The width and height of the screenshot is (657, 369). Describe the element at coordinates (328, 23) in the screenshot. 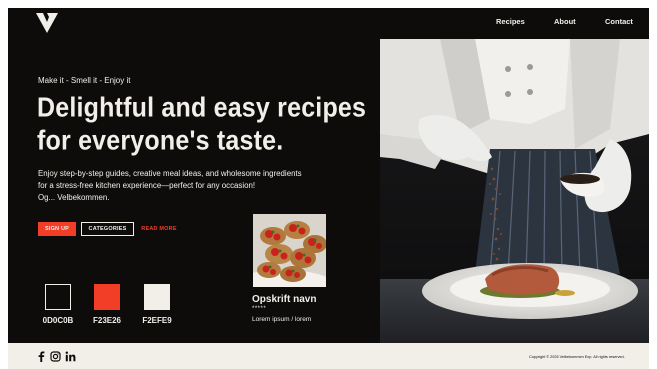

I see `top-navigation: Recipes About Contact` at that location.